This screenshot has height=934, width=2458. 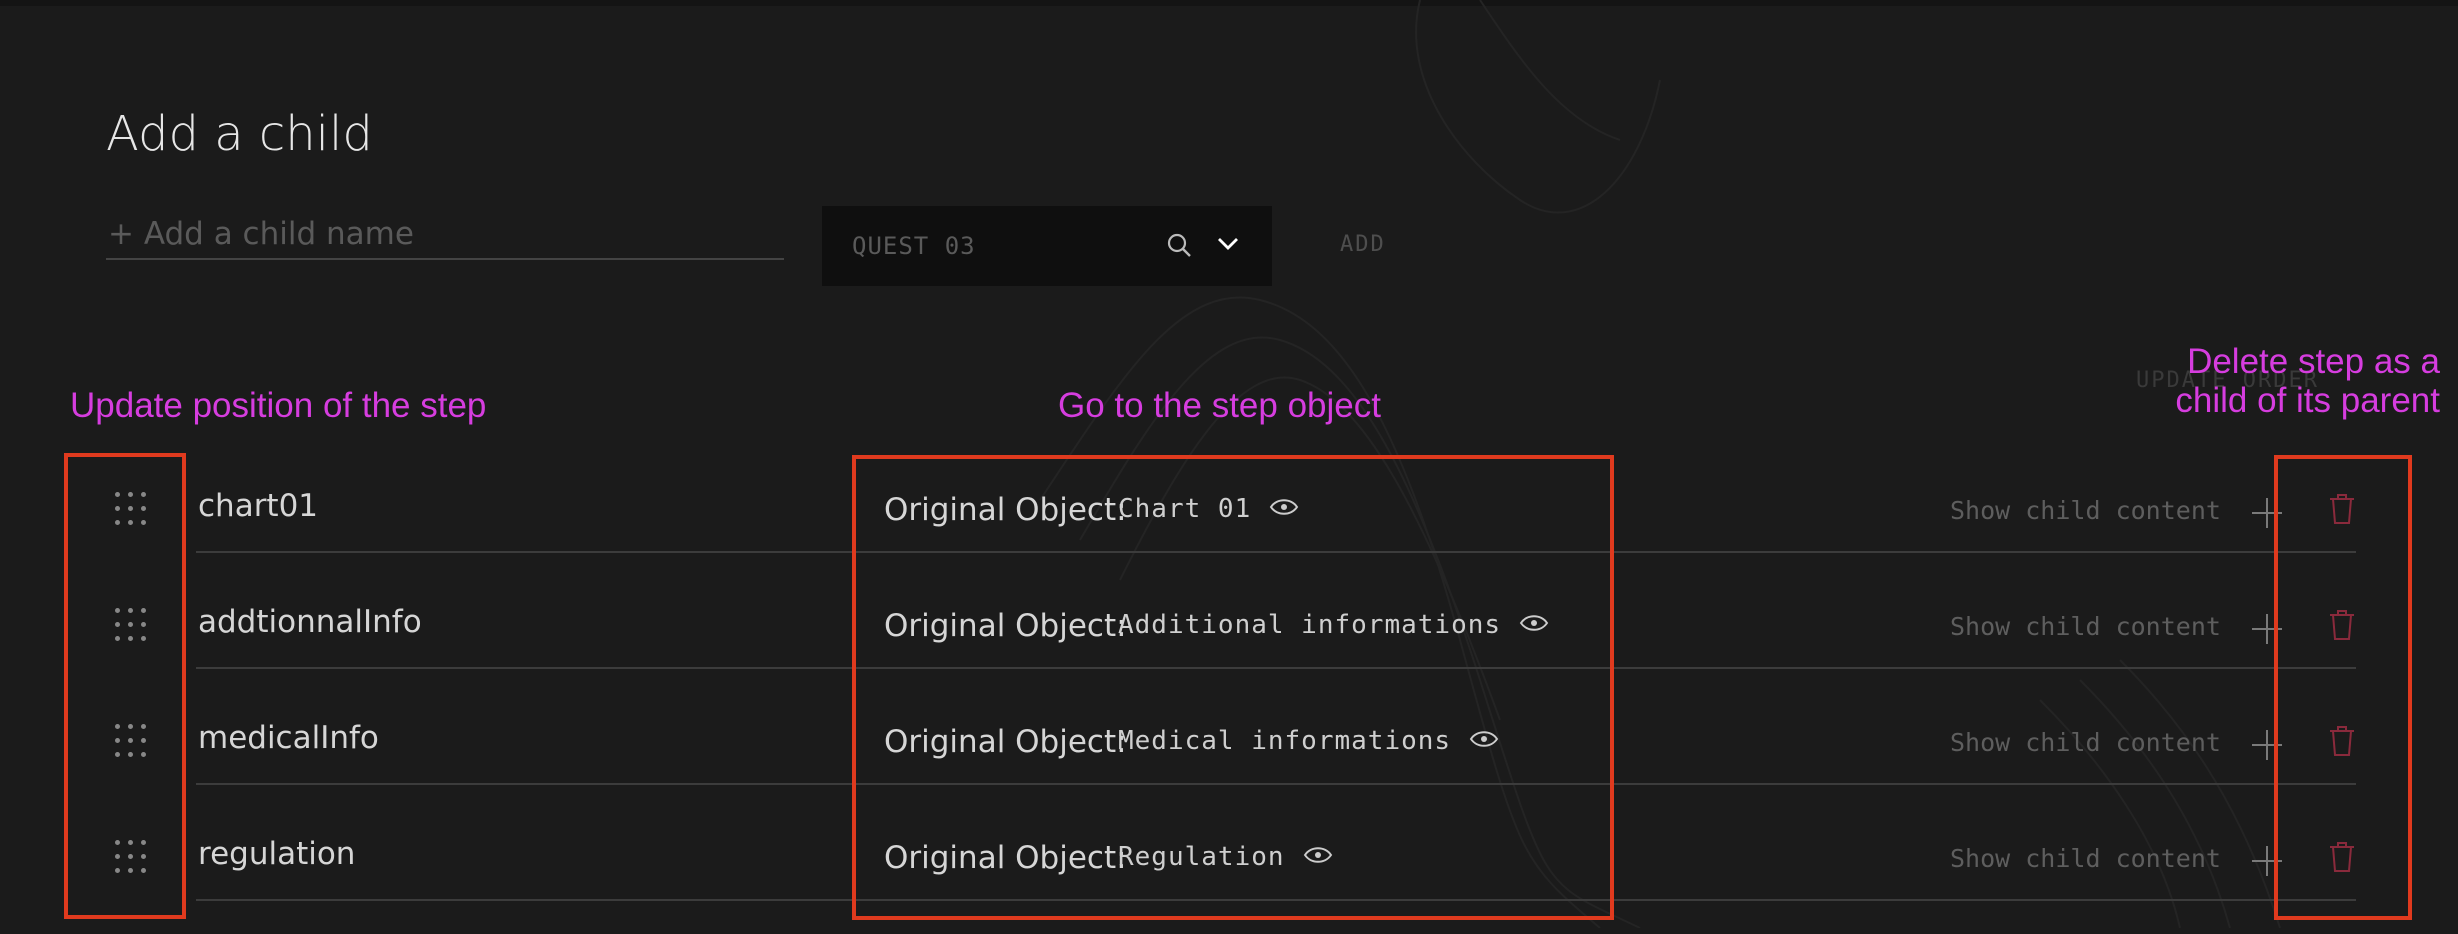 What do you see at coordinates (445, 235) in the screenshot?
I see `child-name-input` at bounding box center [445, 235].